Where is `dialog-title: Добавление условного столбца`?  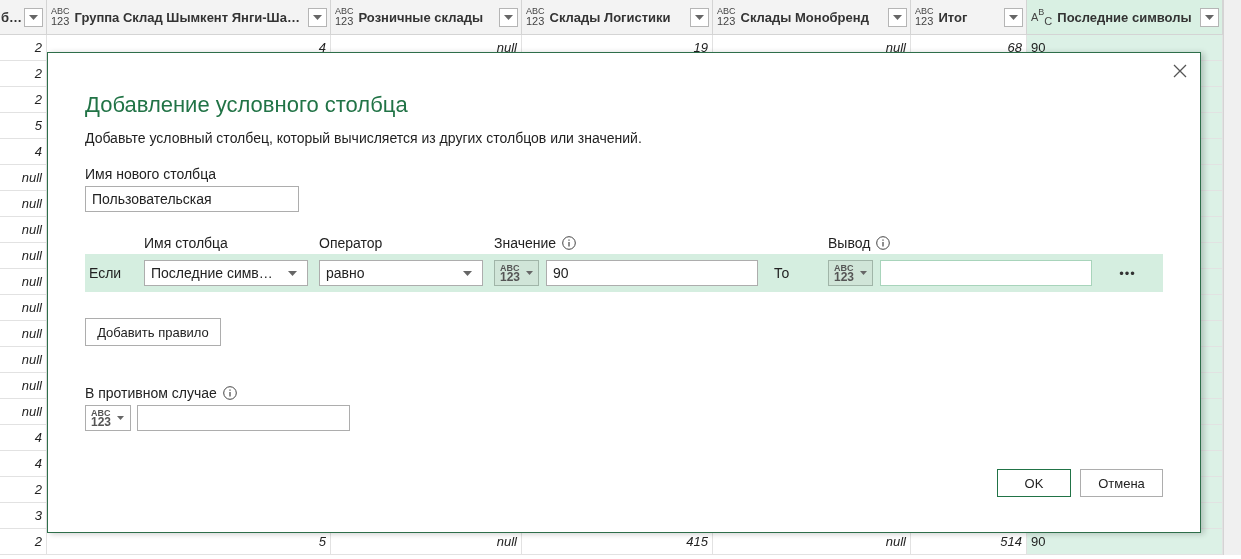
dialog-title: Добавление условного столбца is located at coordinates (246, 105).